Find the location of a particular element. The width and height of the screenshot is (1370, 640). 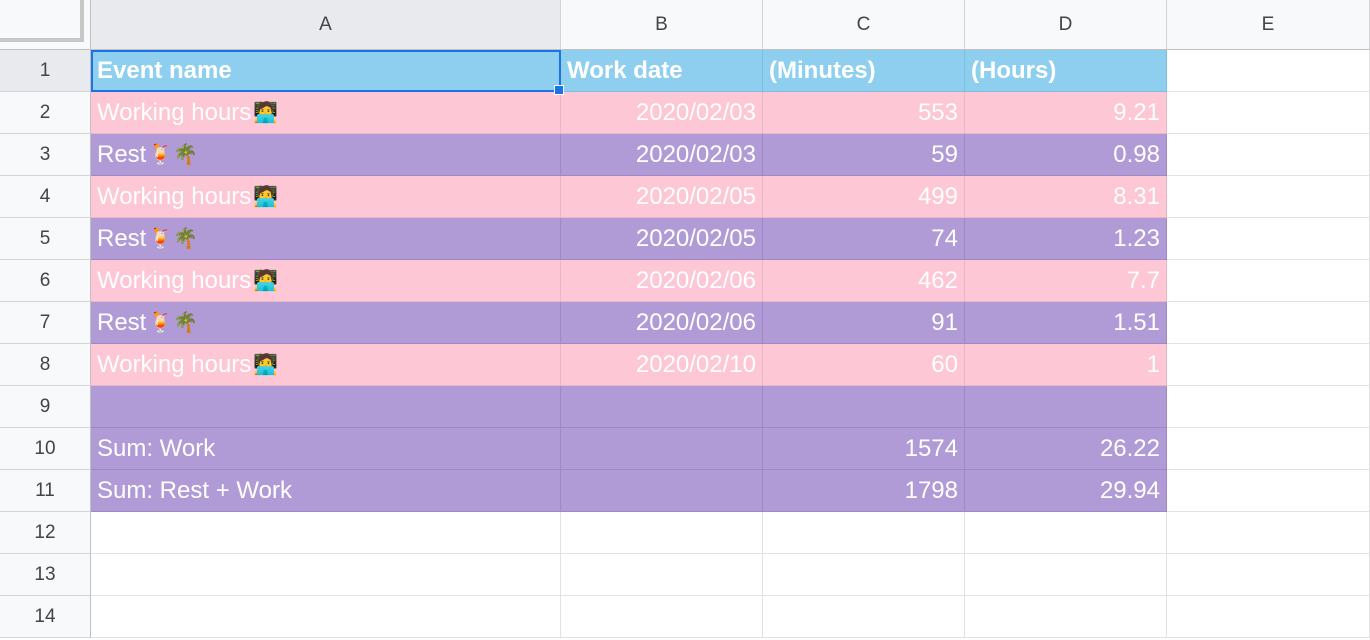

cell-c14 is located at coordinates (864, 617).